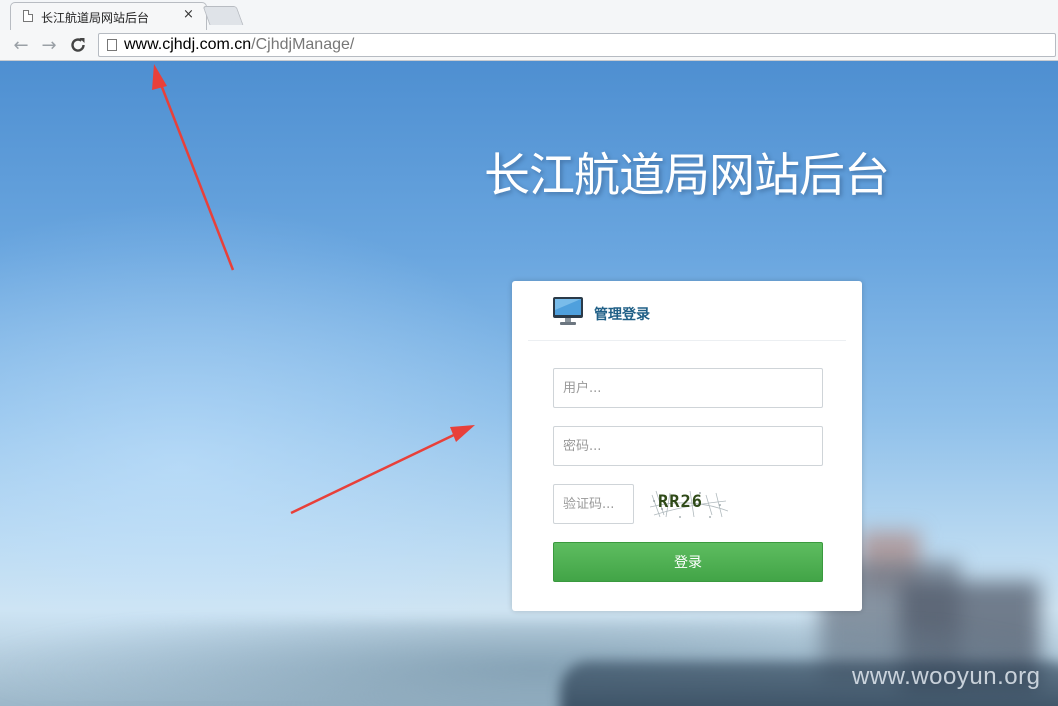  What do you see at coordinates (49, 45) in the screenshot?
I see `forward-arrow-icon: →` at bounding box center [49, 45].